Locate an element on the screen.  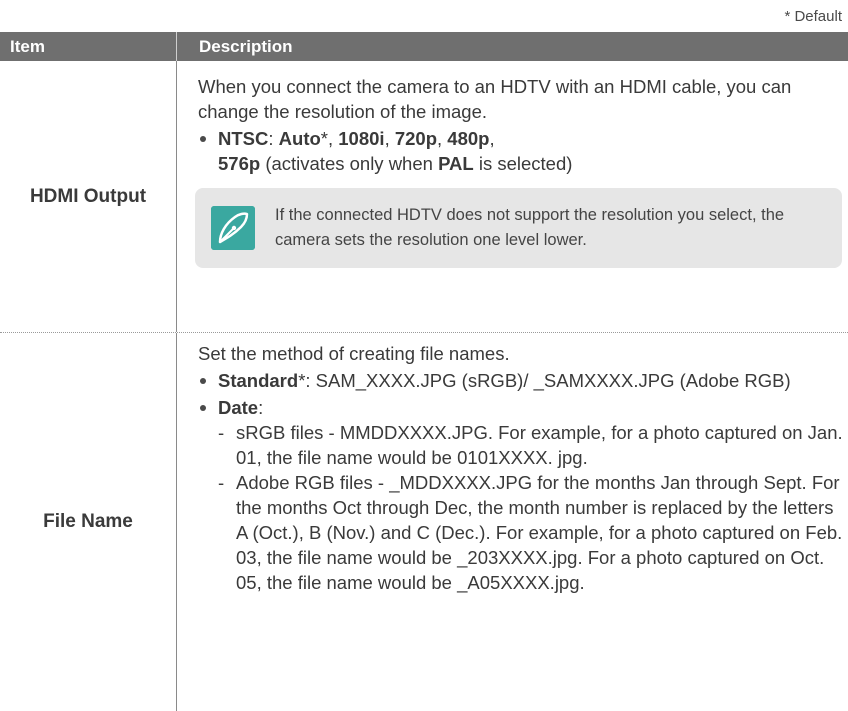
item-file-name: File Name is located at coordinates (88, 522).